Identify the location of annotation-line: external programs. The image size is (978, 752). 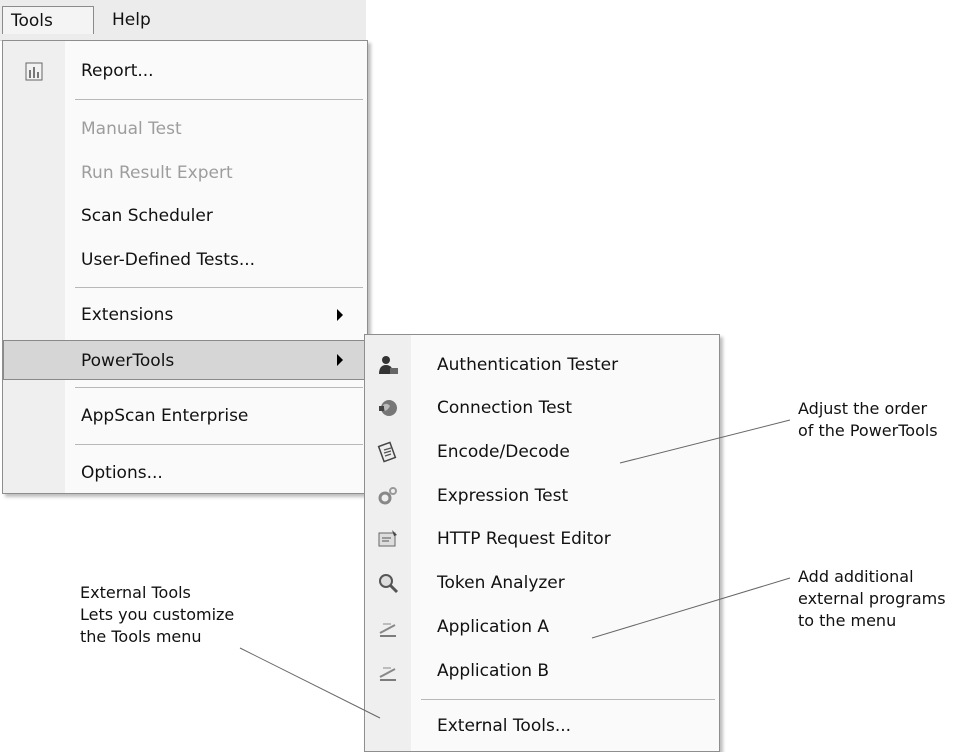
(872, 598).